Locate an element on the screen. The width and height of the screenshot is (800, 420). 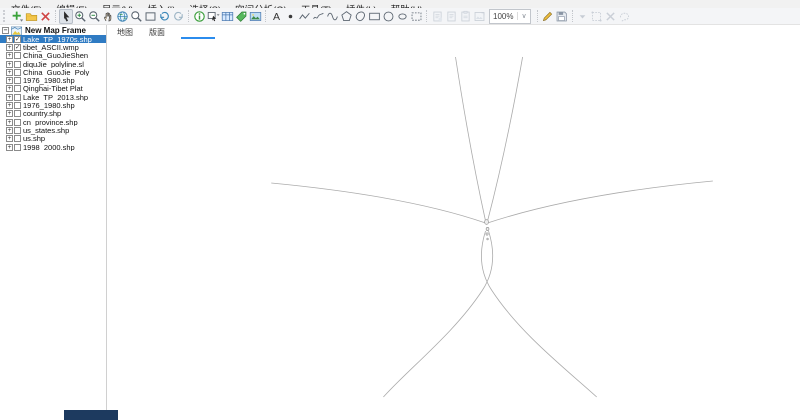
layer-row: + ✓ tibet_ASCII.wmp is located at coordinates (53, 47).